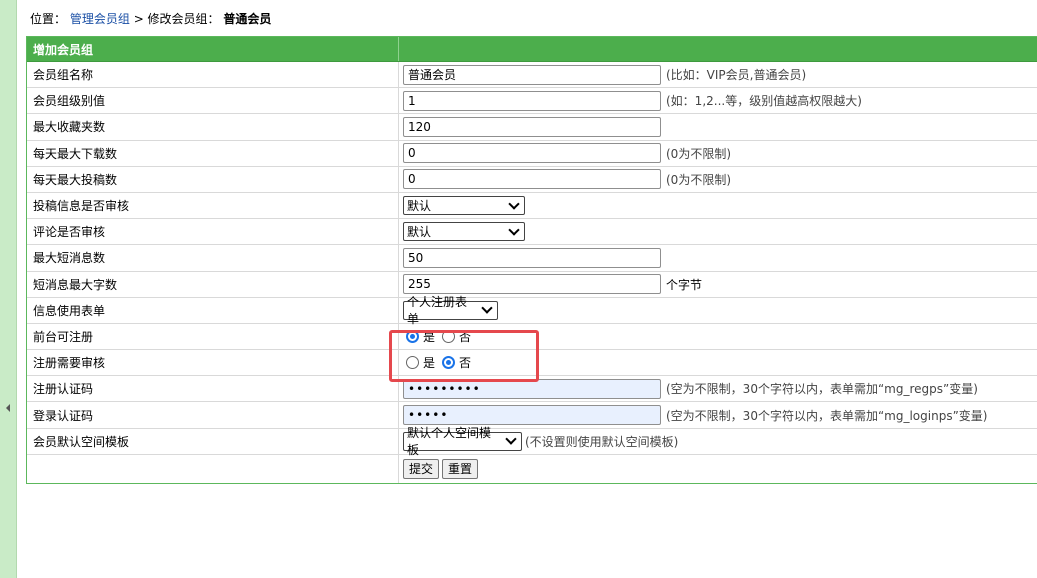  Describe the element at coordinates (8, 408) in the screenshot. I see `collapse-arrow-icon` at that location.